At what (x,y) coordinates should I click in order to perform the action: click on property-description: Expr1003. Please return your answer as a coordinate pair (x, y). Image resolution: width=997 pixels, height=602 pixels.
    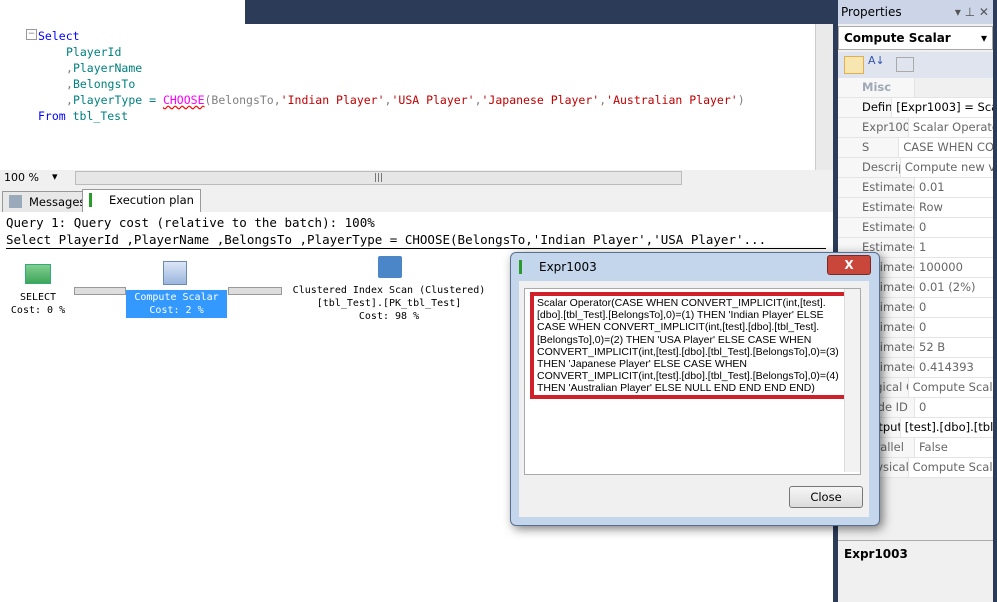
    Looking at the image, I should click on (915, 571).